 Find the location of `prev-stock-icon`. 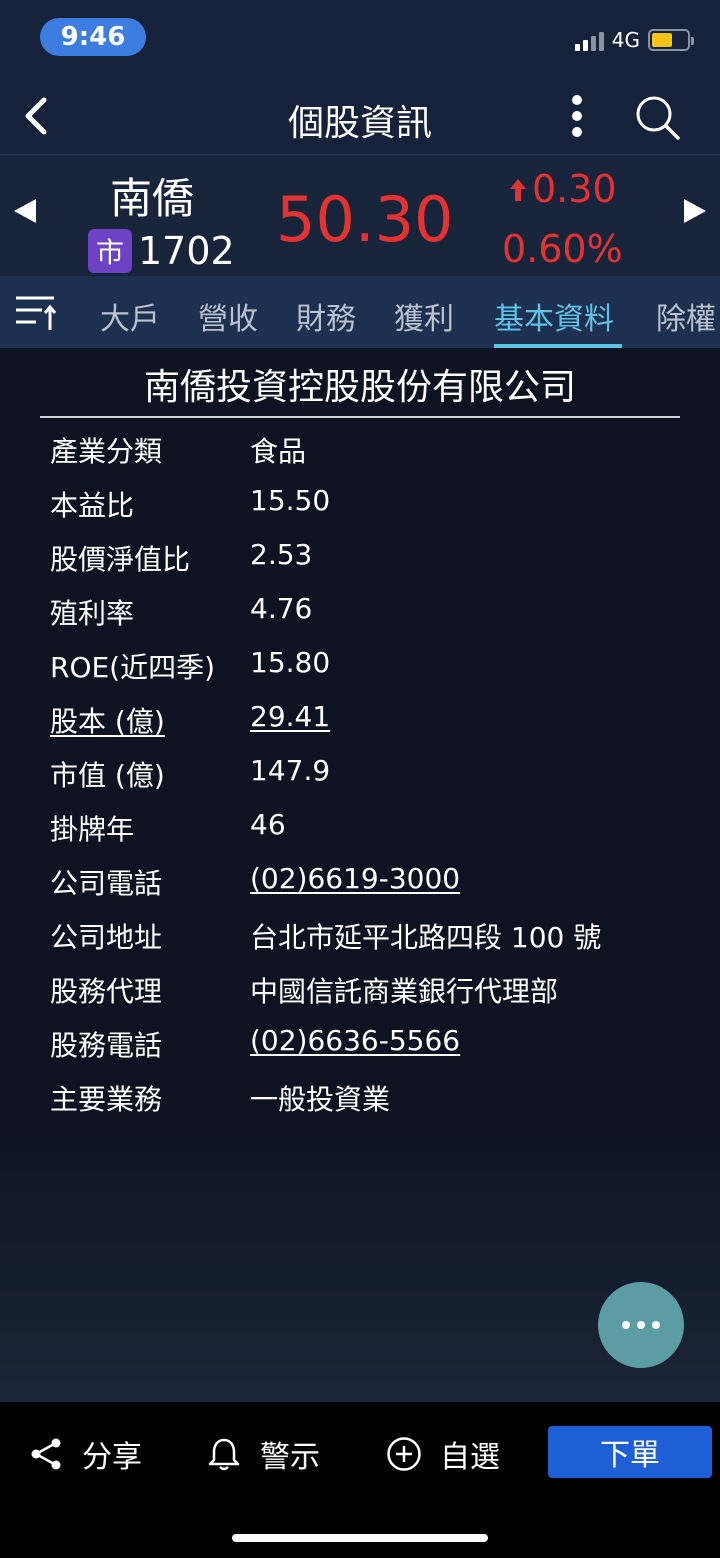

prev-stock-icon is located at coordinates (25, 211).